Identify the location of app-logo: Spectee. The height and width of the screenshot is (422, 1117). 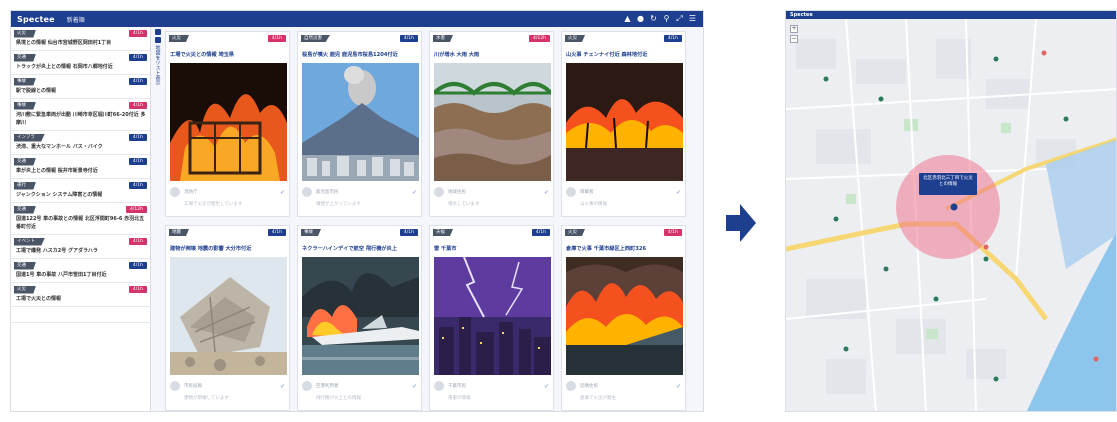
(36, 19).